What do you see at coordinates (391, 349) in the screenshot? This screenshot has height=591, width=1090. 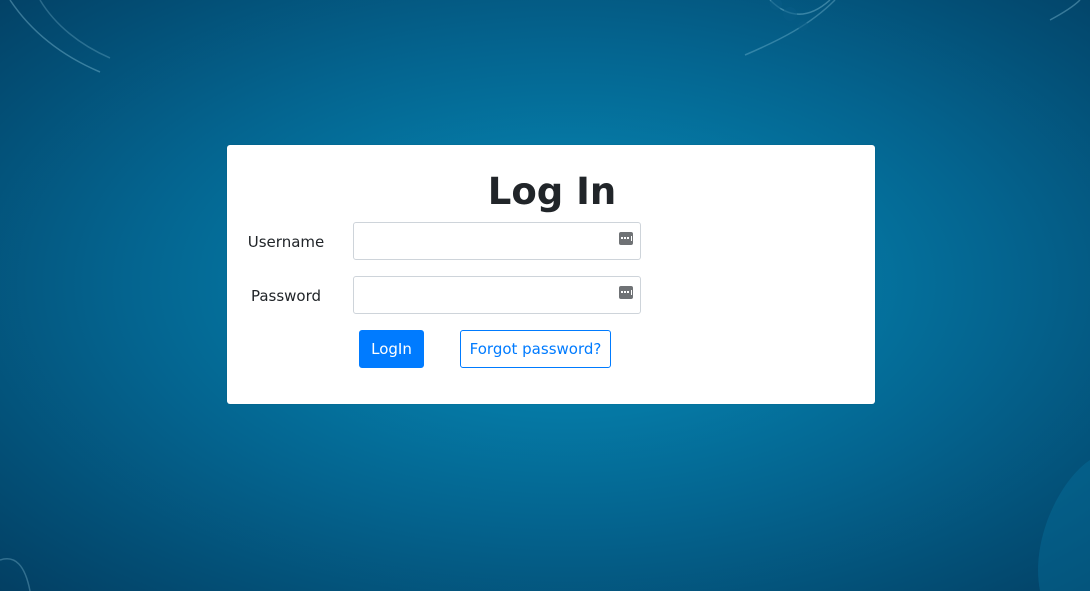 I see `login-button: LogIn` at bounding box center [391, 349].